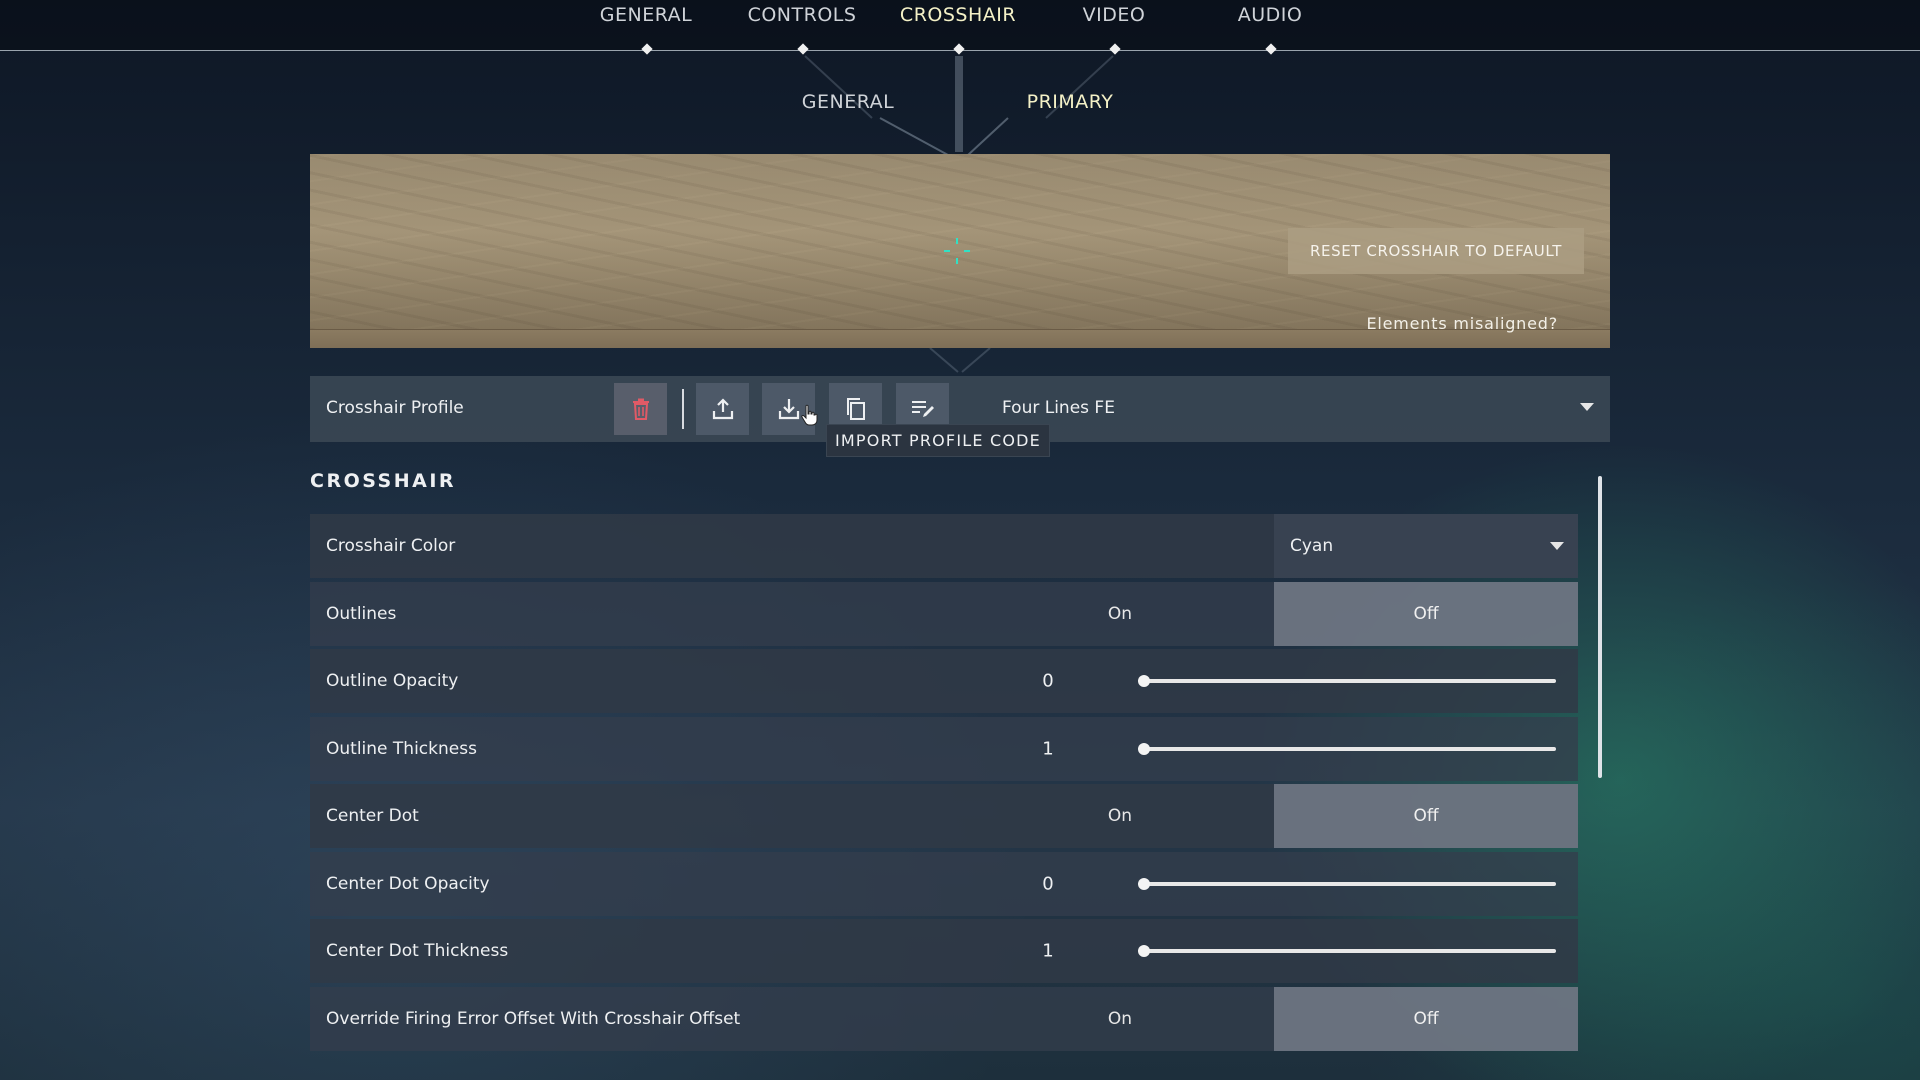  What do you see at coordinates (960, 27) in the screenshot?
I see `top-nav: GENERAL CONTROLS CROSSHAIR VIDEO AUDIO` at bounding box center [960, 27].